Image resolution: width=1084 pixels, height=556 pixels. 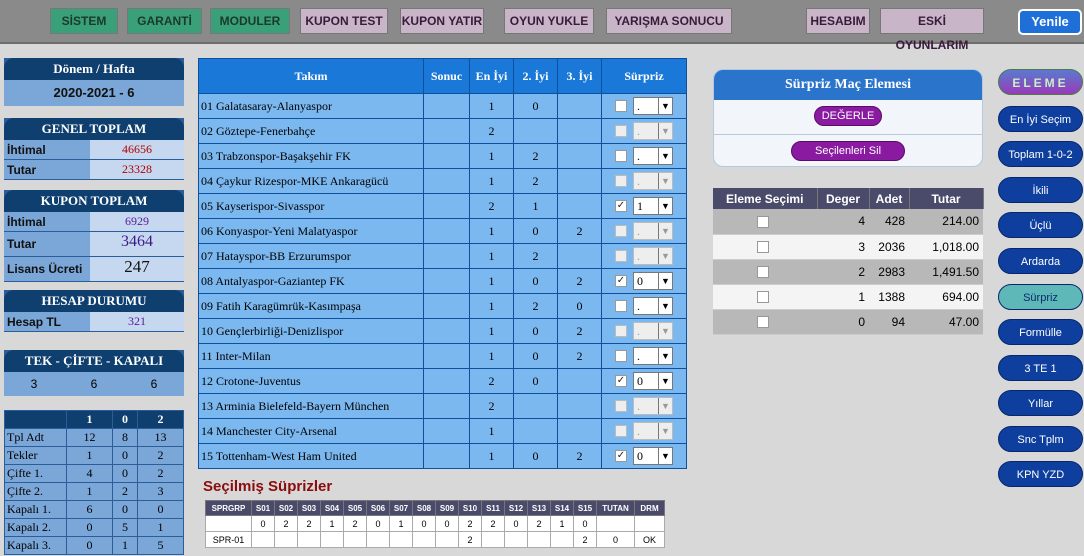 I want to click on right-button-7: Formülle, so click(x=1040, y=332).